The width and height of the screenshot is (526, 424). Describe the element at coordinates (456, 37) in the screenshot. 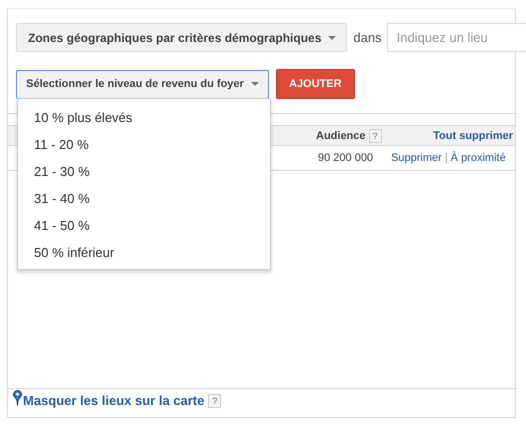

I see `location-field: Indiquez un lieu` at that location.